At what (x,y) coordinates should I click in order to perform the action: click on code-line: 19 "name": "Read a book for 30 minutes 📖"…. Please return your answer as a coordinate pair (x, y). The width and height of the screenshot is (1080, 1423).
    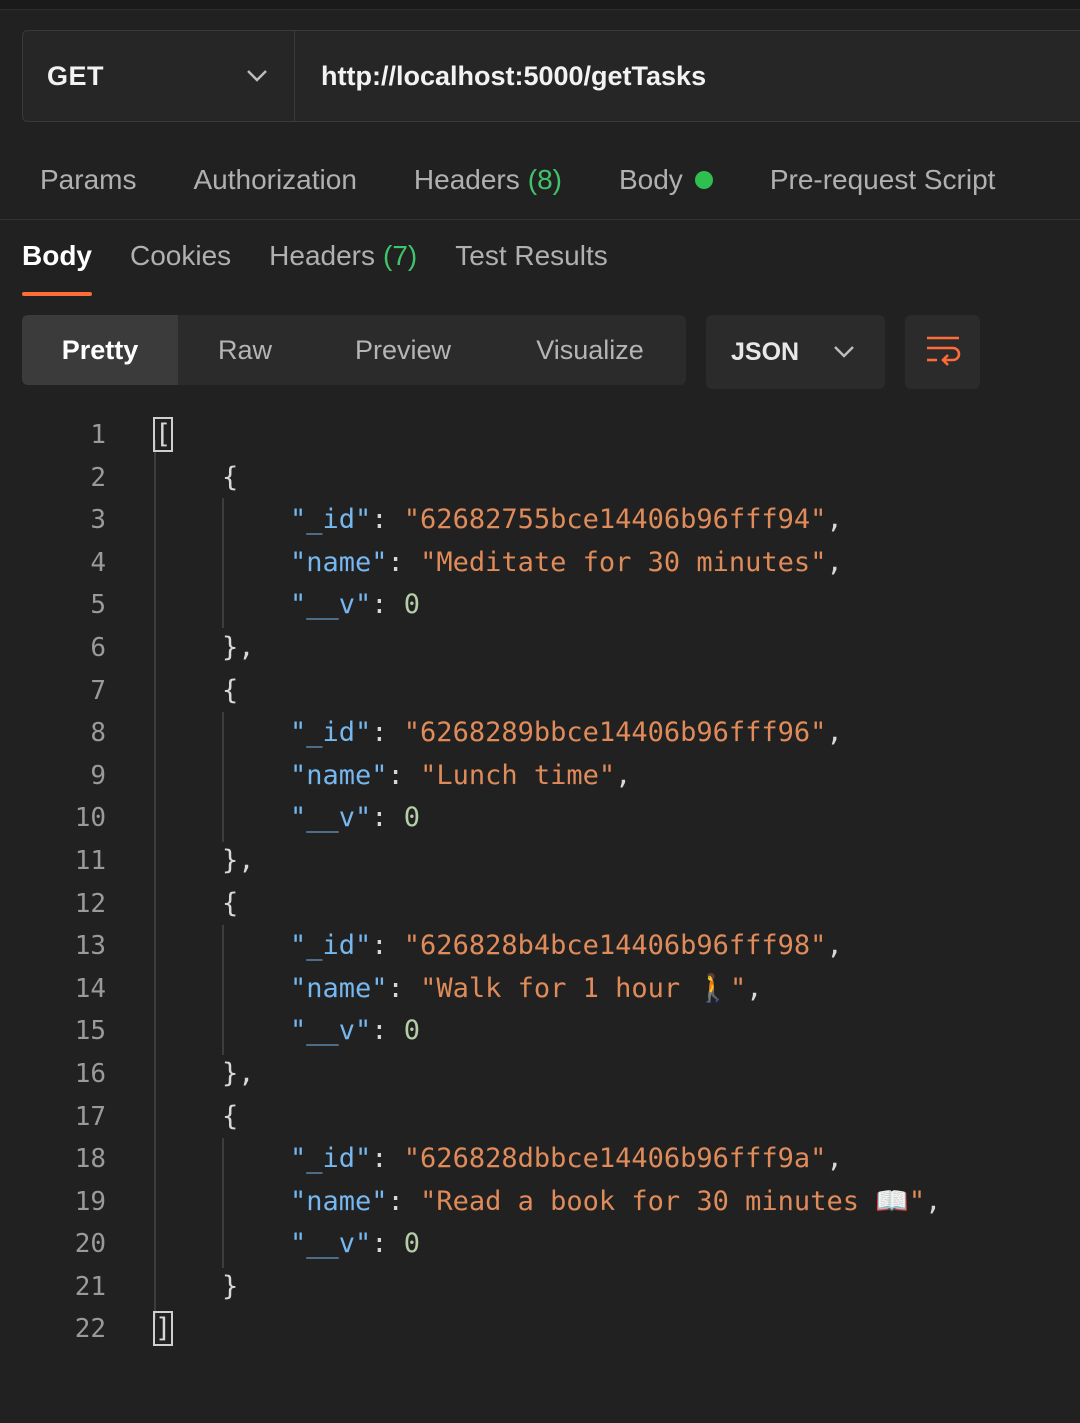
    Looking at the image, I should click on (540, 1202).